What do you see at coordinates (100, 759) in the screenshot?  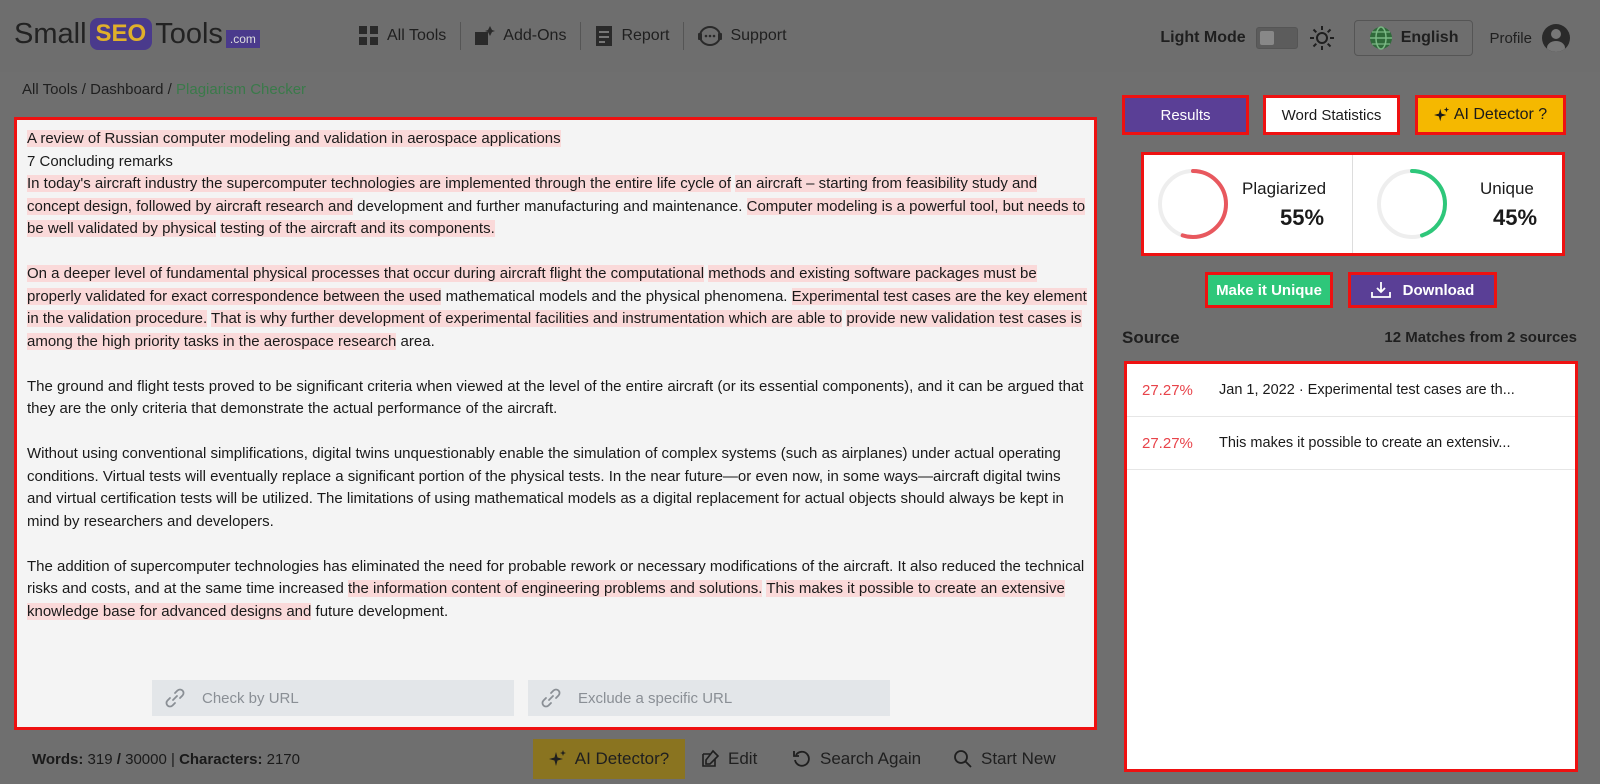 I see `words-value: 319` at bounding box center [100, 759].